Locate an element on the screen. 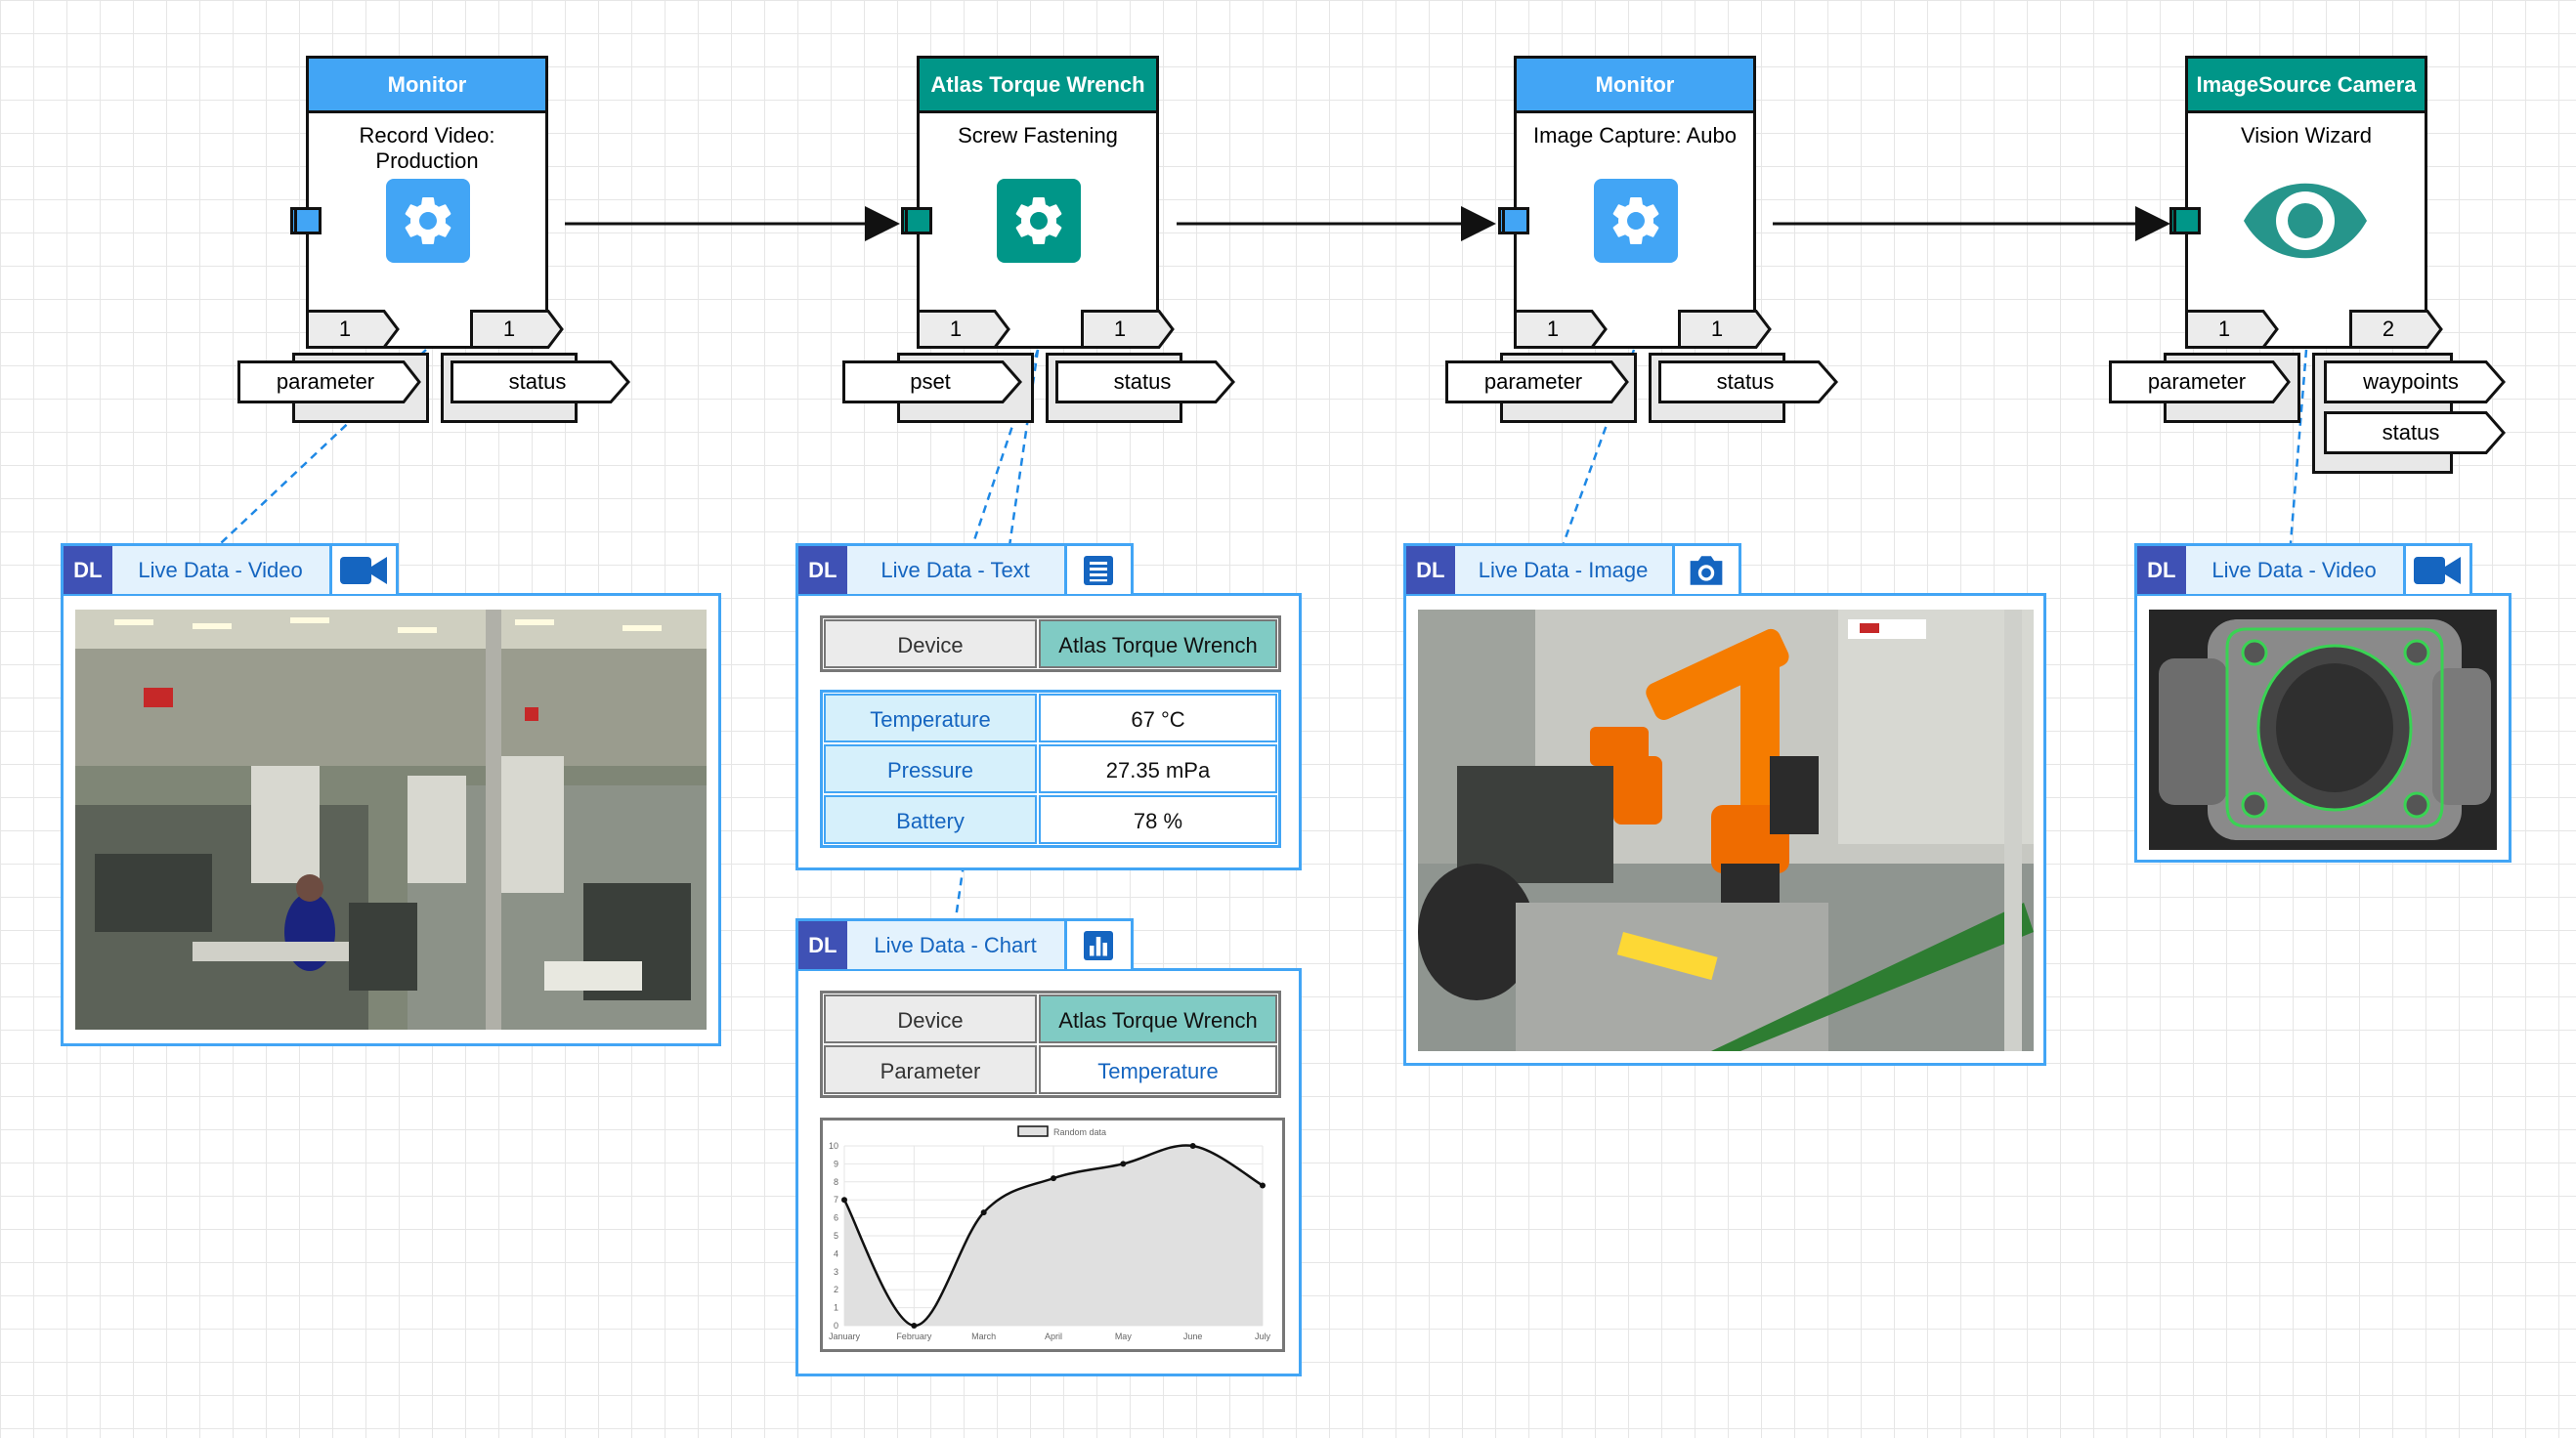 The height and width of the screenshot is (1438, 2576). param-pset: pset is located at coordinates (940, 388).